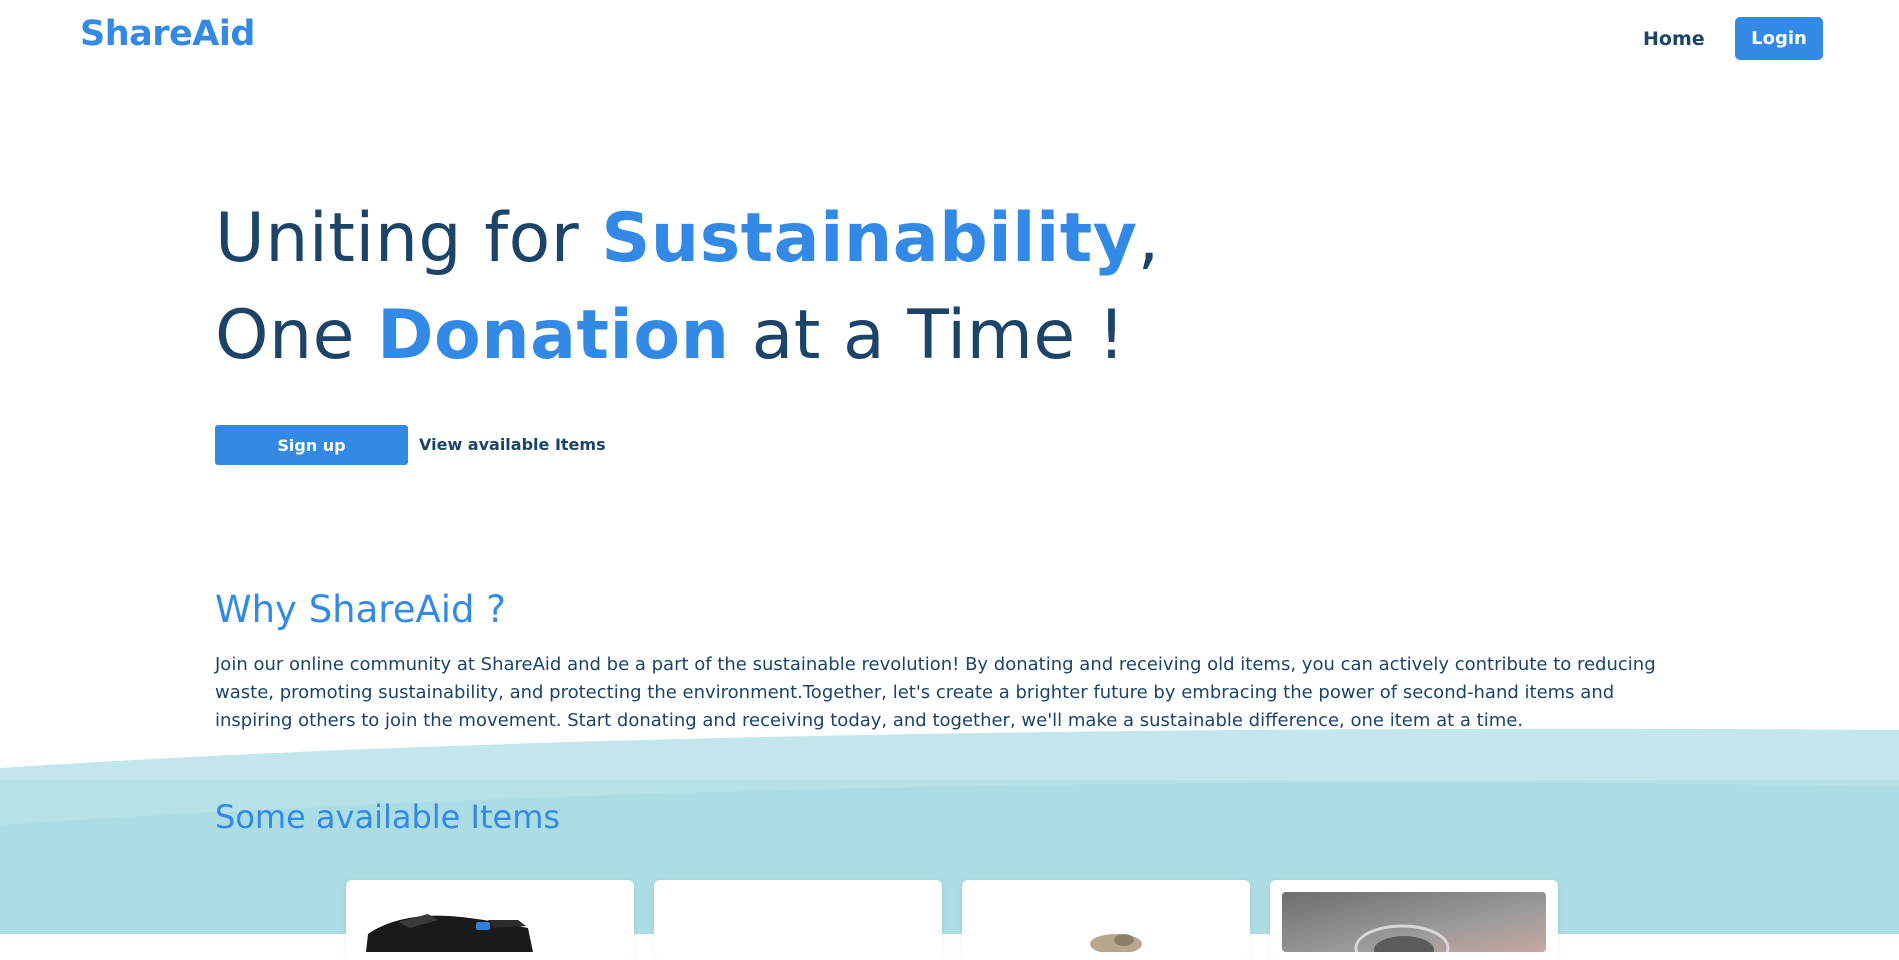  Describe the element at coordinates (1148, 238) in the screenshot. I see `hero-line1-end: ,` at that location.